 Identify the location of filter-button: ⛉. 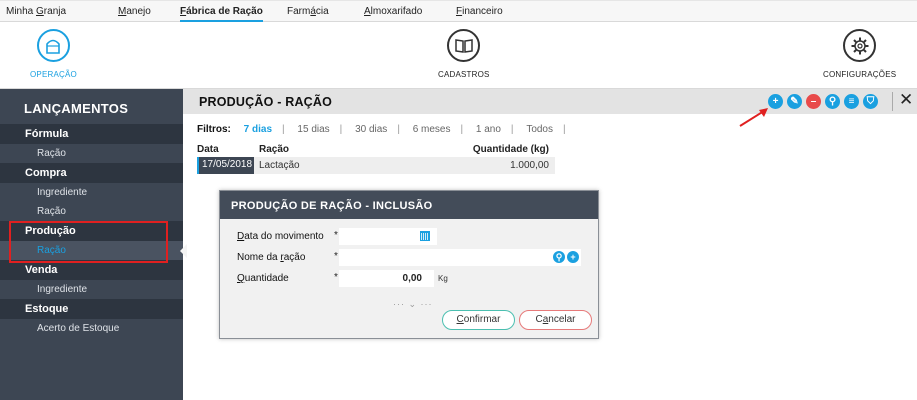
(870, 101).